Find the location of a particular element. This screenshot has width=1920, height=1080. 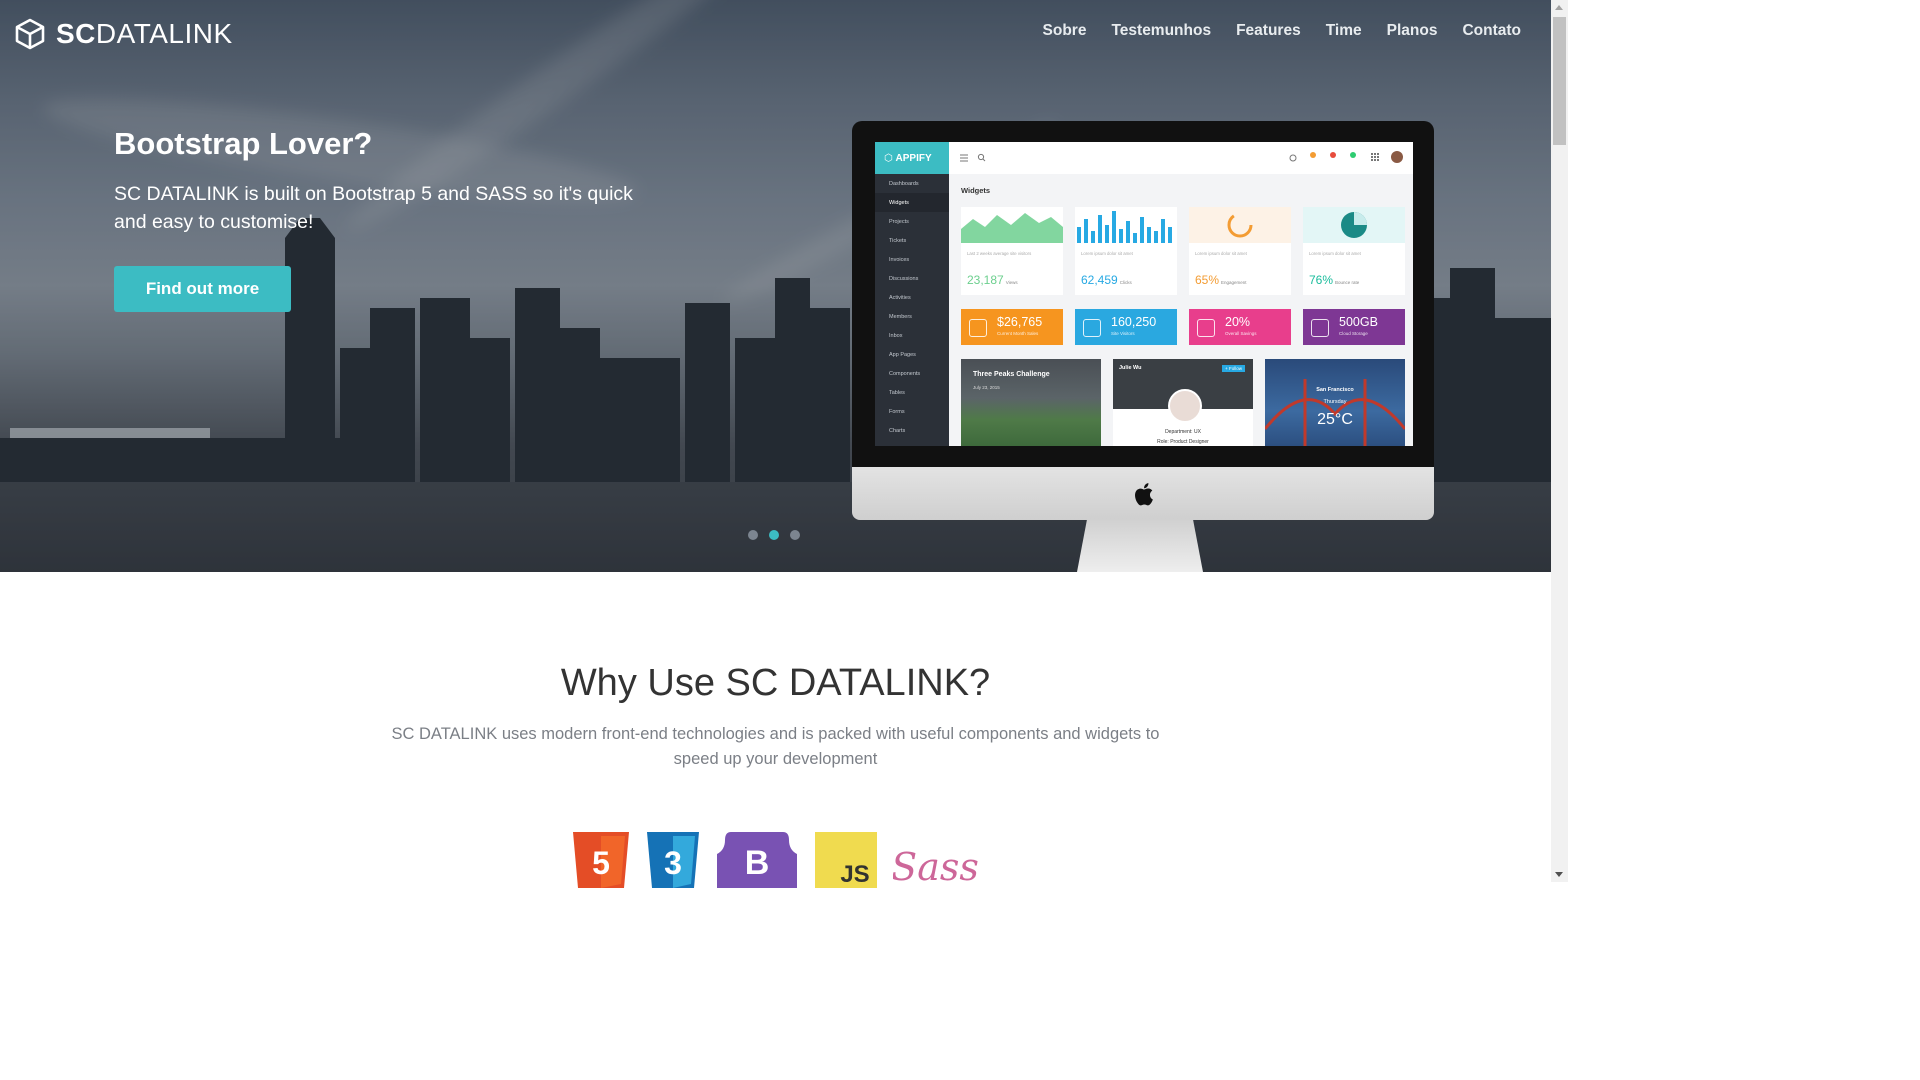

page-scrollbar is located at coordinates (1559, 441).